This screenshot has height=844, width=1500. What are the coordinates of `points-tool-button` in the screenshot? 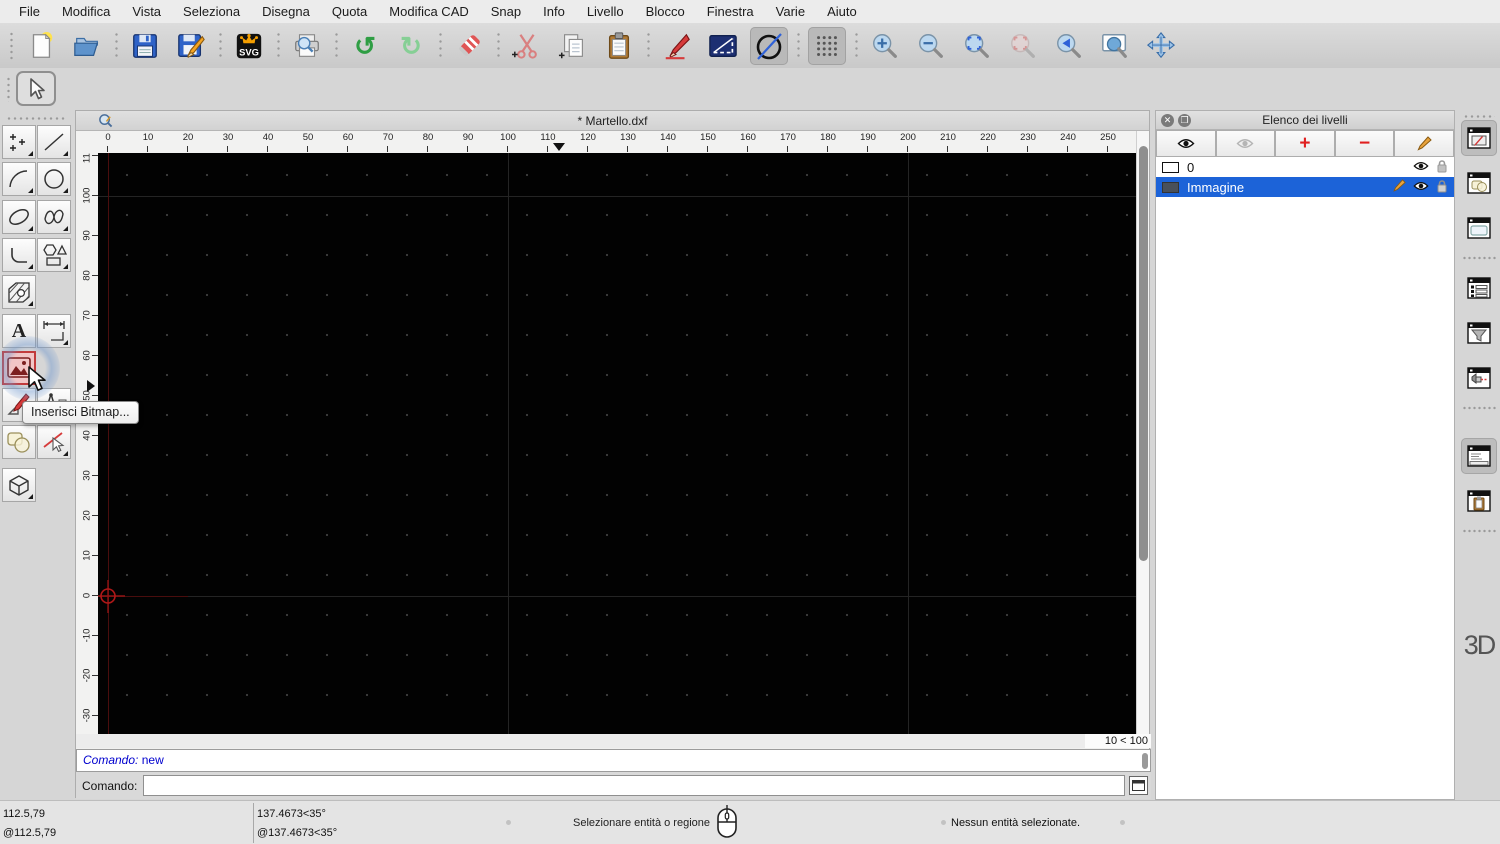 It's located at (19, 142).